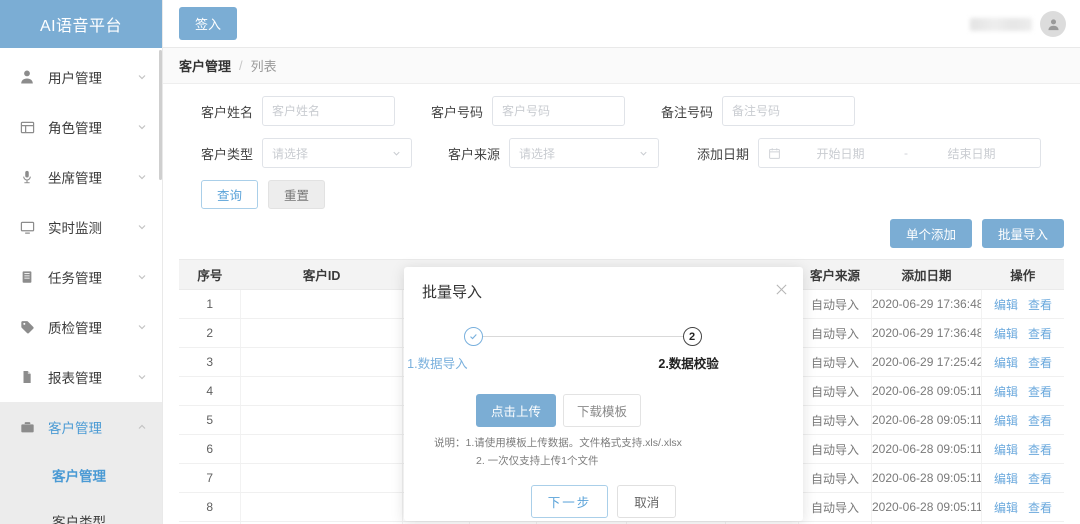  I want to click on row-seq: 5, so click(210, 420).